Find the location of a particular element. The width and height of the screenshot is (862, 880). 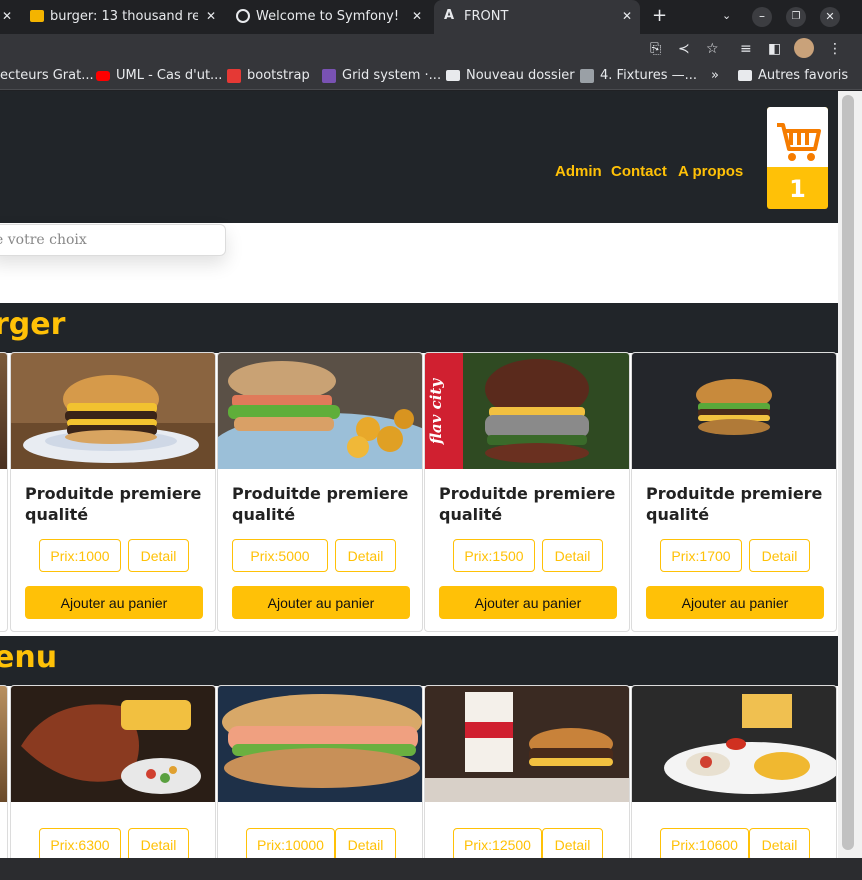

bookmark-label: Nouveau dossier is located at coordinates (520, 75).